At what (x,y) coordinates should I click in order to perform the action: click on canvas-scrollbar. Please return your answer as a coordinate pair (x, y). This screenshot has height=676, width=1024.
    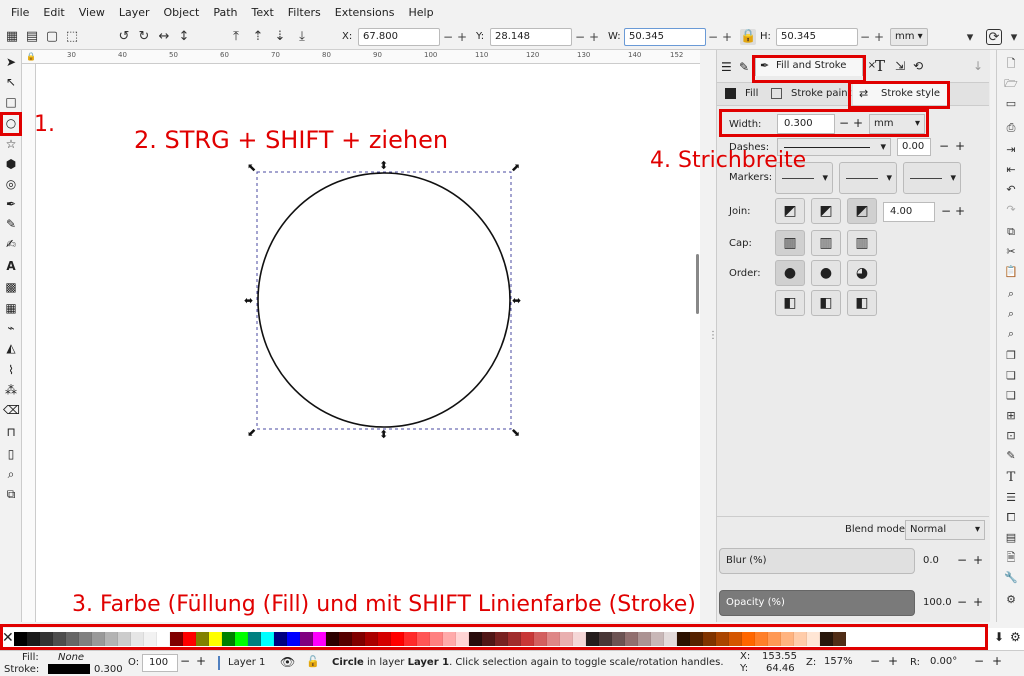
    Looking at the image, I should click on (697, 284).